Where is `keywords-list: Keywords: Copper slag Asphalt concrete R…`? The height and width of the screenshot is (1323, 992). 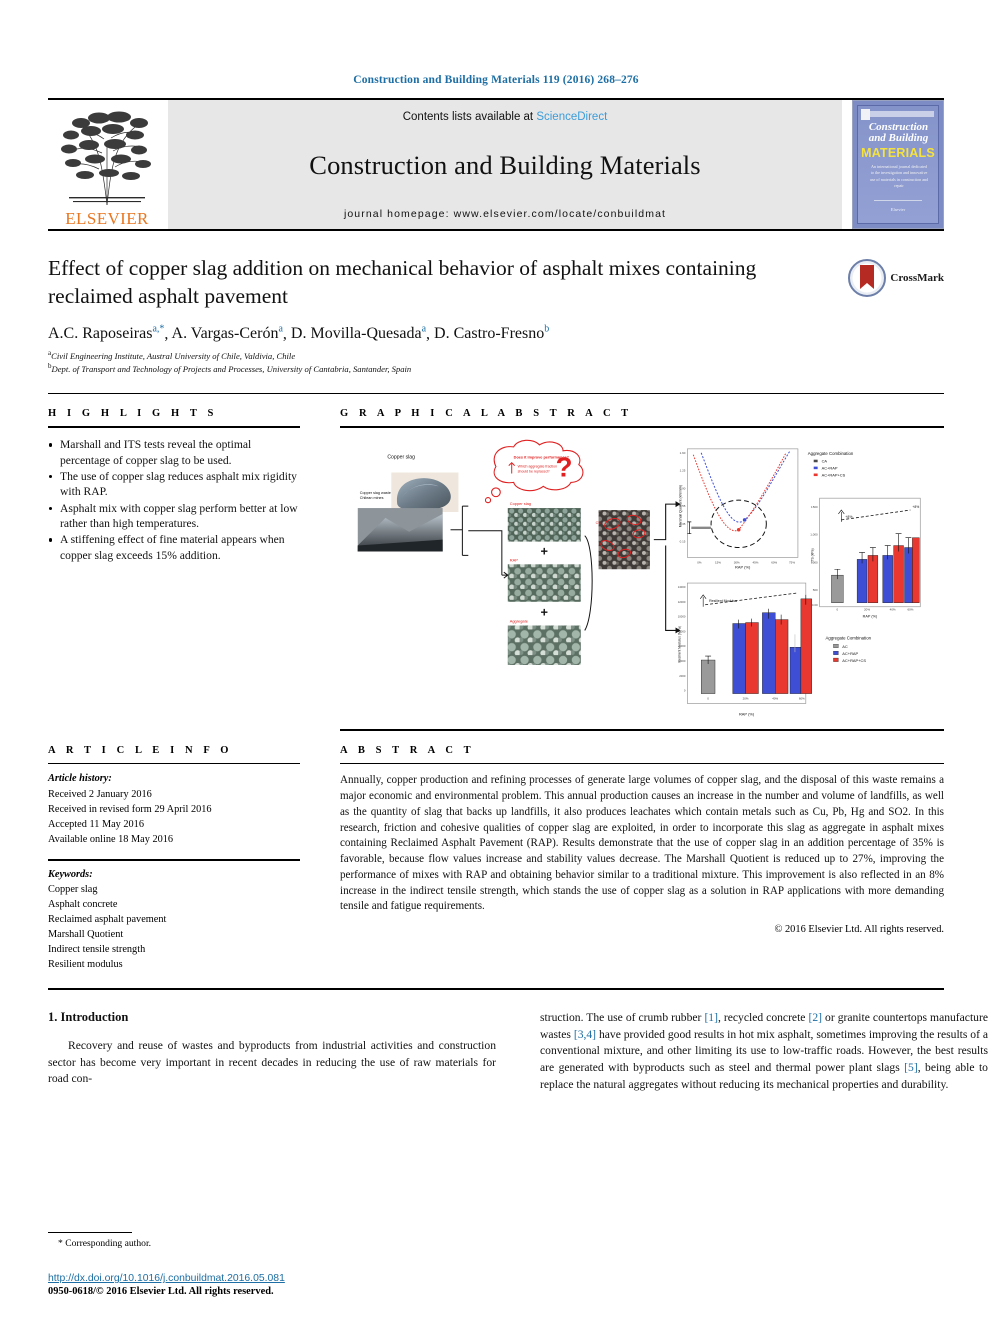
keywords-list: Keywords: Copper slag Asphalt concrete R… is located at coordinates (174, 919).